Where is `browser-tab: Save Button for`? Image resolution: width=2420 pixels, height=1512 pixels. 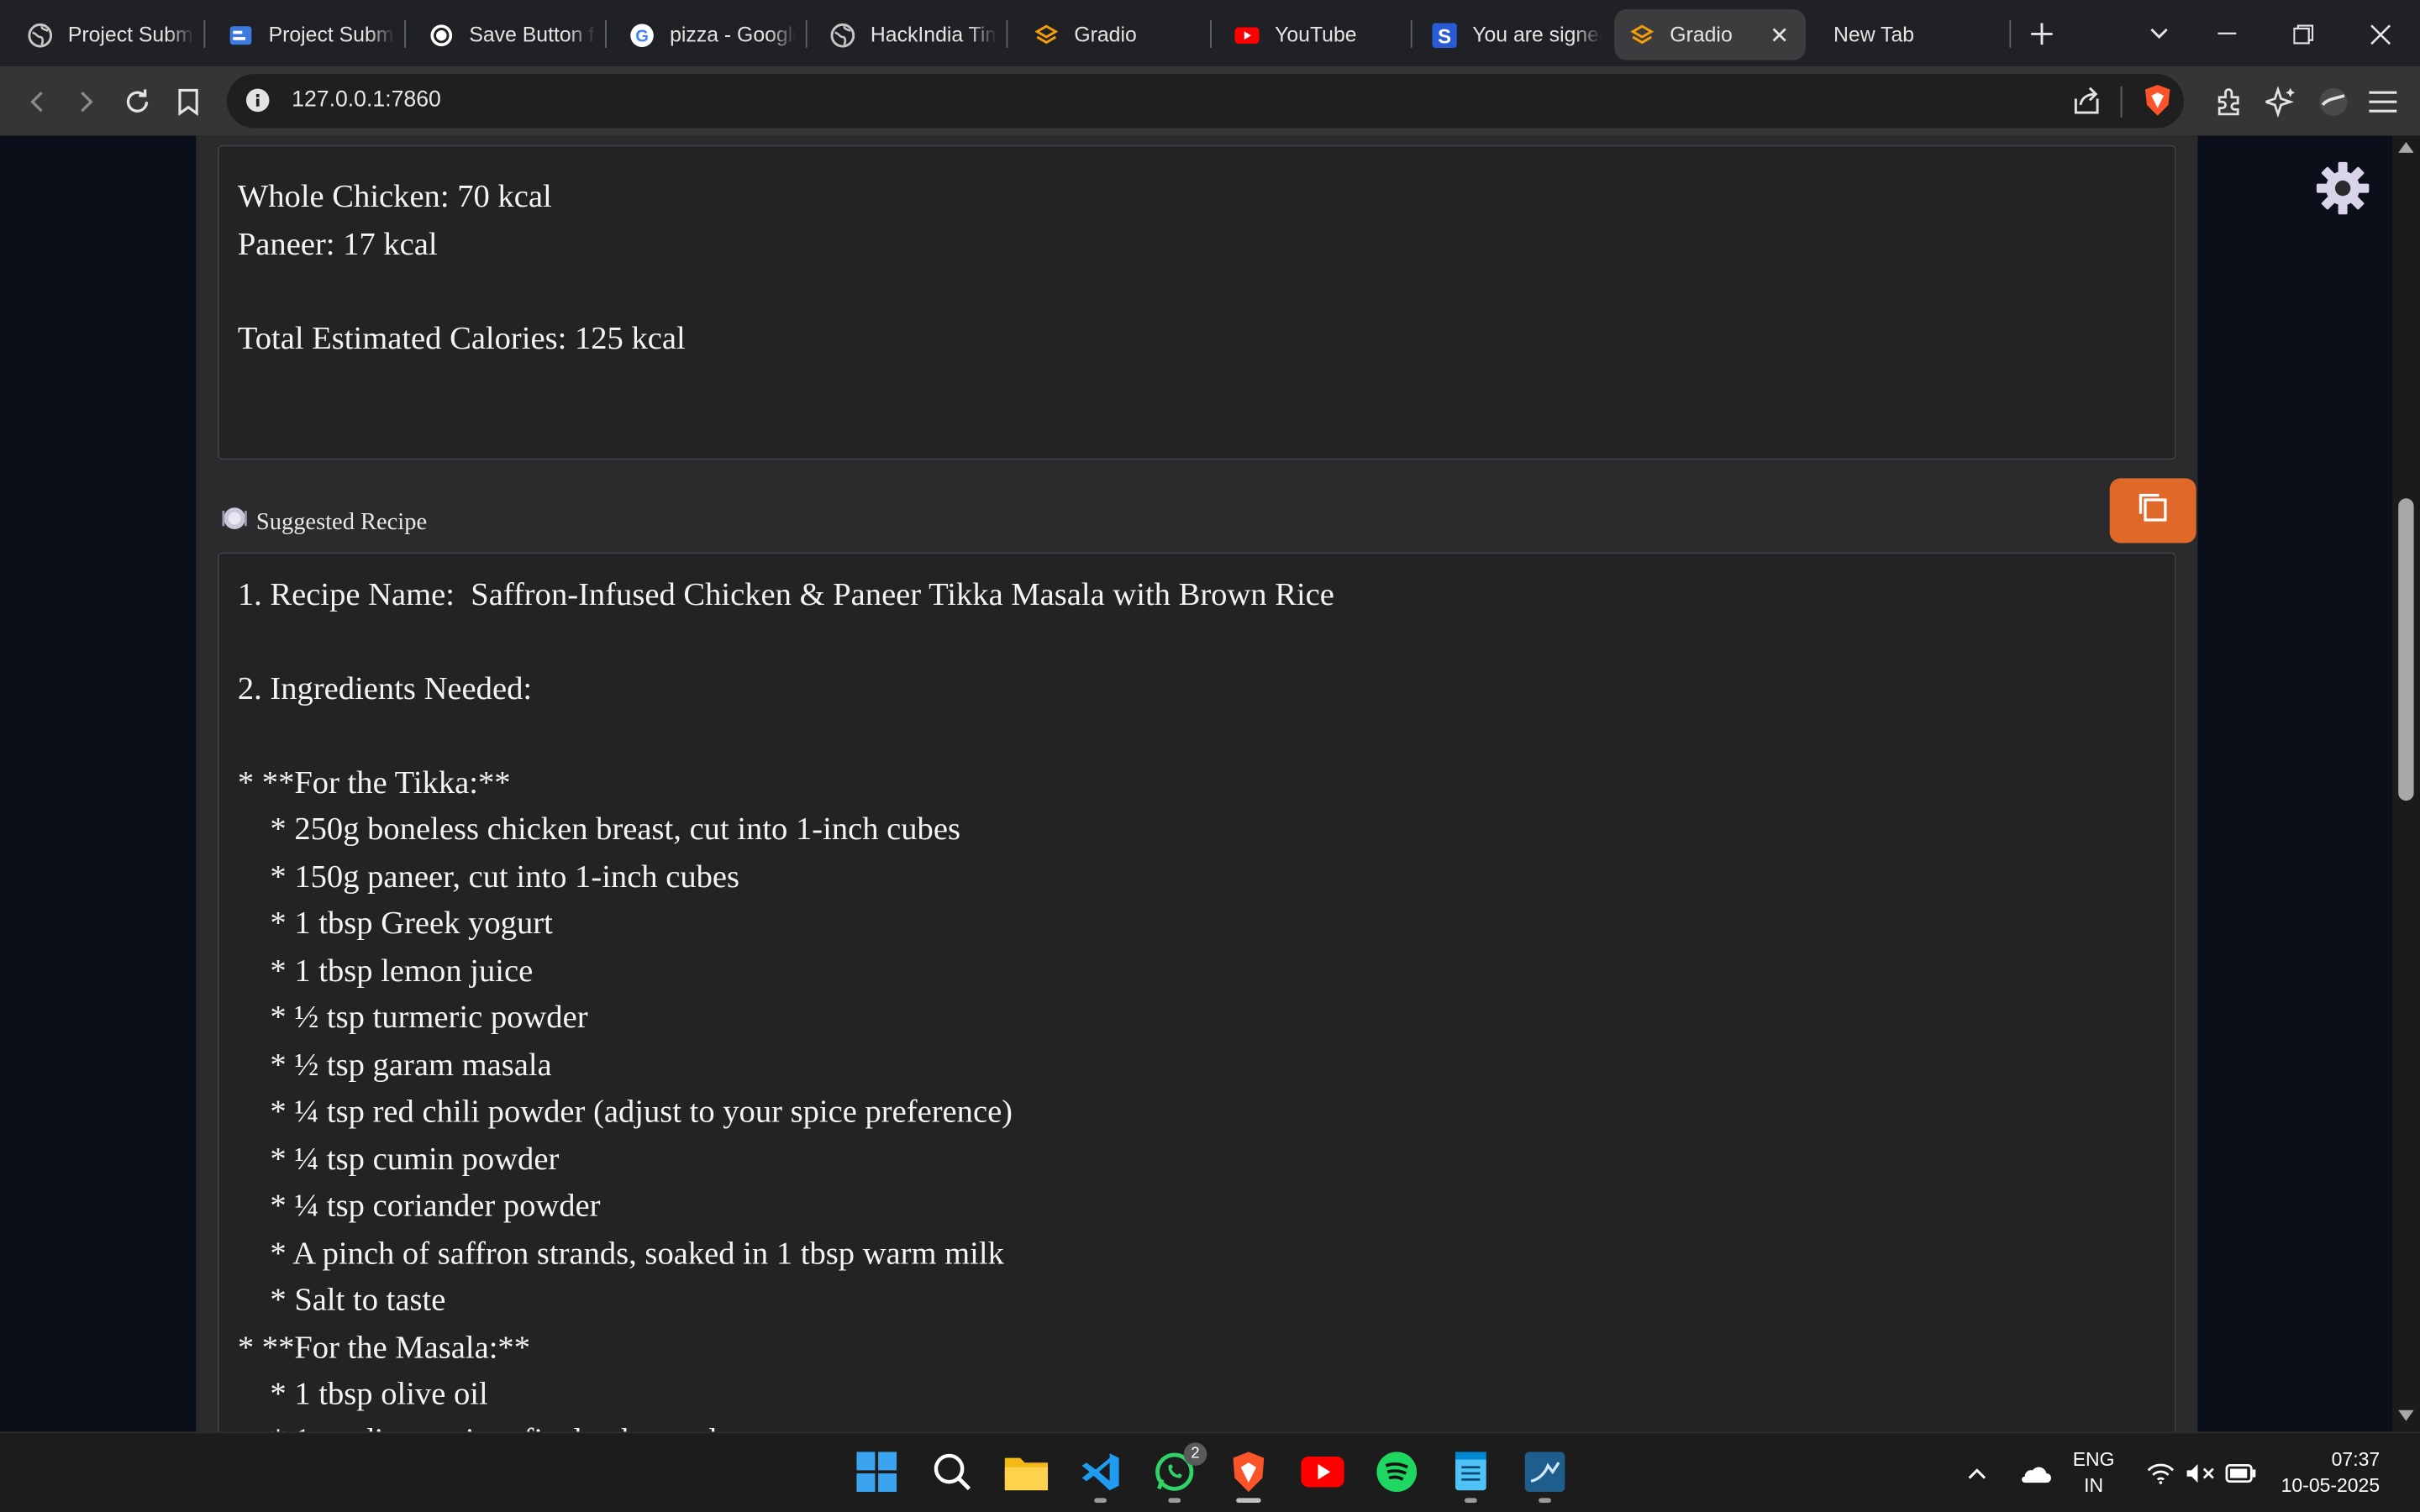
browser-tab: Save Button for is located at coordinates (505, 34).